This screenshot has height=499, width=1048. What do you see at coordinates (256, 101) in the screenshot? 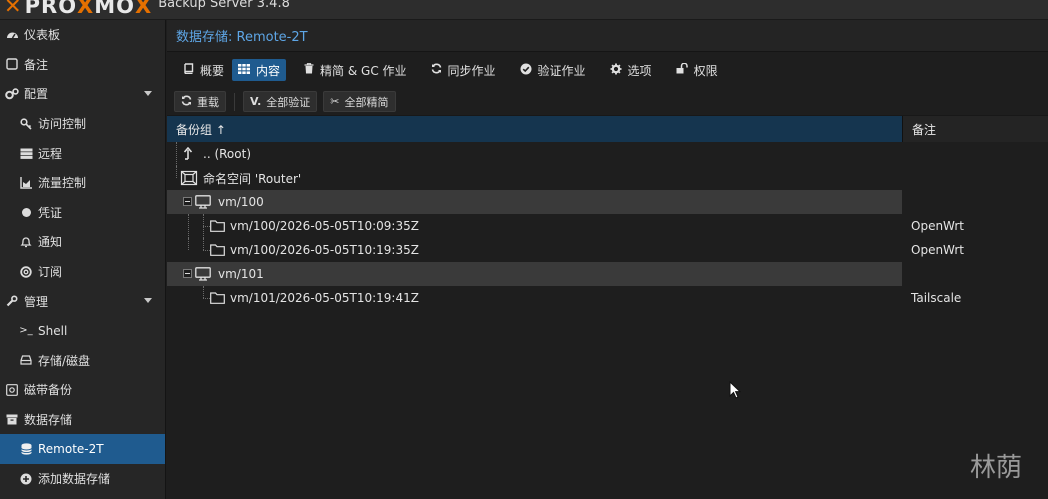
I see `verify-icon: V.` at bounding box center [256, 101].